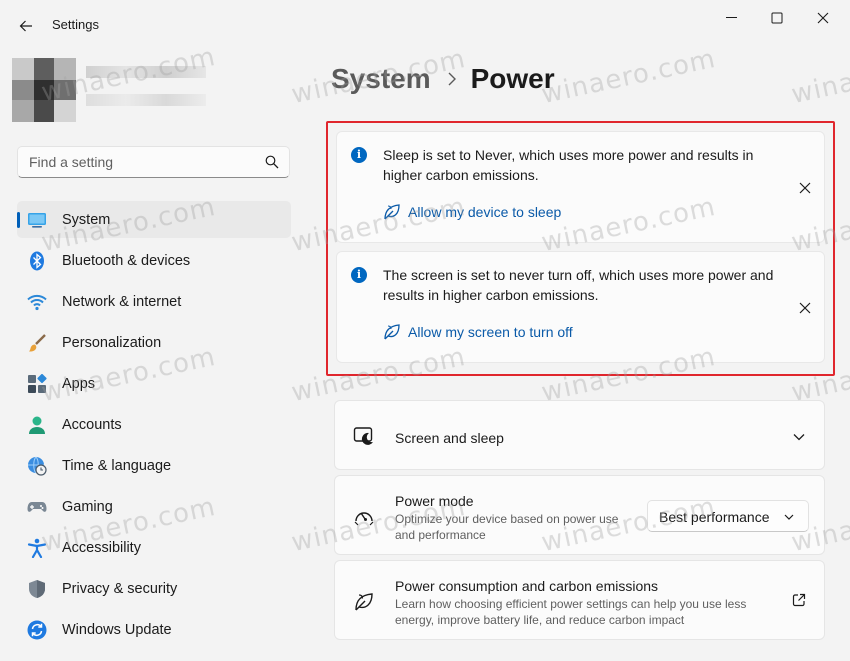 The width and height of the screenshot is (850, 661). I want to click on sidebar-item-network: Network & internet, so click(154, 301).